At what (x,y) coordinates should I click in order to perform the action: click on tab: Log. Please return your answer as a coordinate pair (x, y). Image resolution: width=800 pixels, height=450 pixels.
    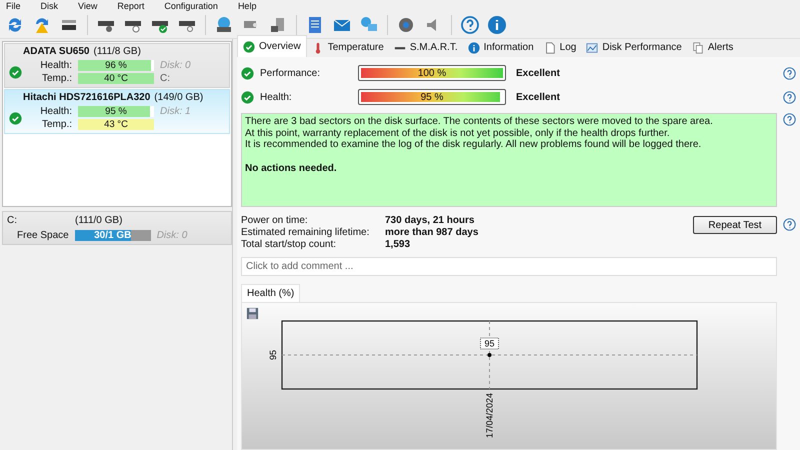
    Looking at the image, I should click on (560, 47).